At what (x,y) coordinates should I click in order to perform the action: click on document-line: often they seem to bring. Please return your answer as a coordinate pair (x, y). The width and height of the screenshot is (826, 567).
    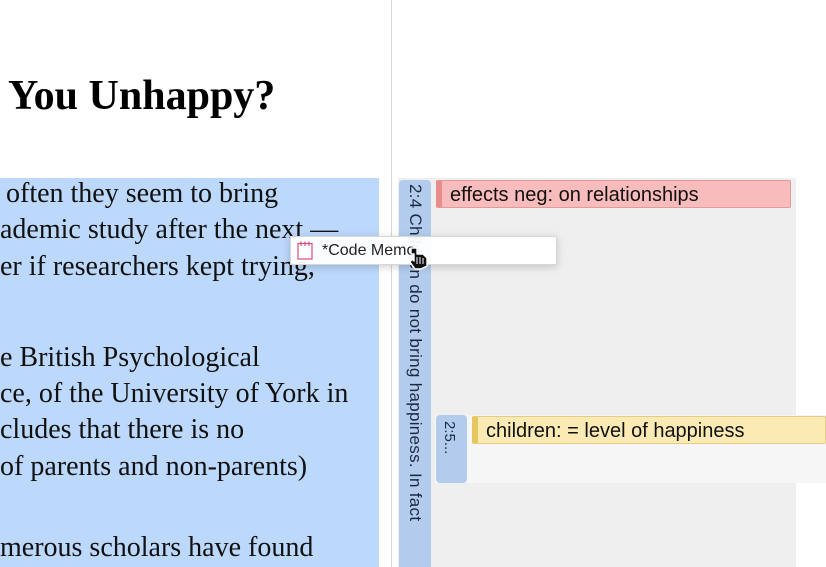
    Looking at the image, I should click on (142, 193).